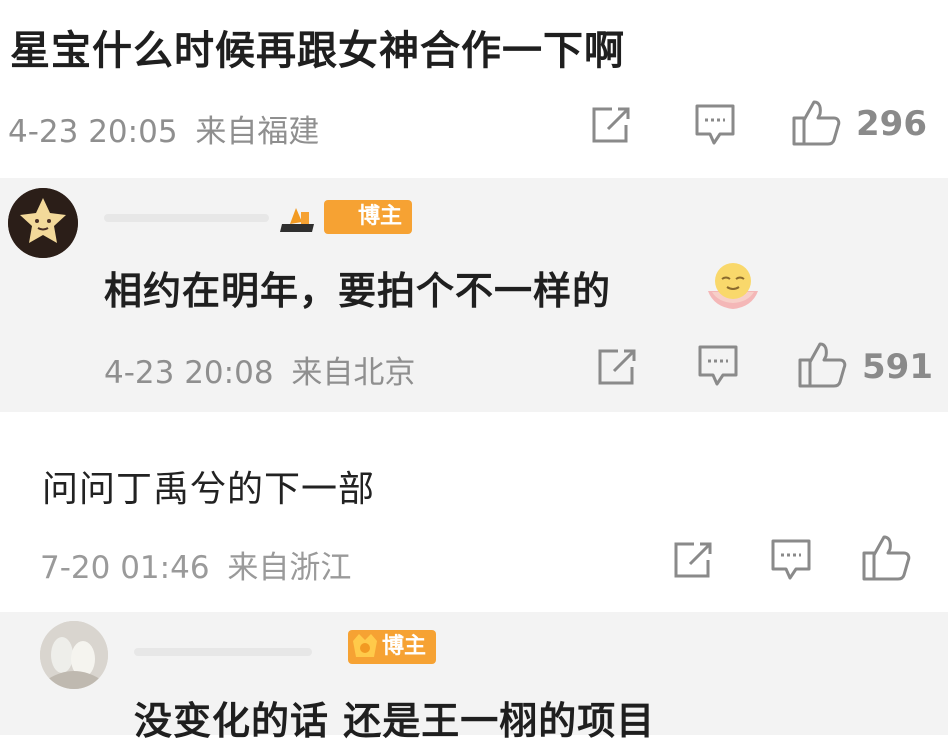 This screenshot has width=948, height=745. I want to click on author-badge: 博主, so click(368, 217).